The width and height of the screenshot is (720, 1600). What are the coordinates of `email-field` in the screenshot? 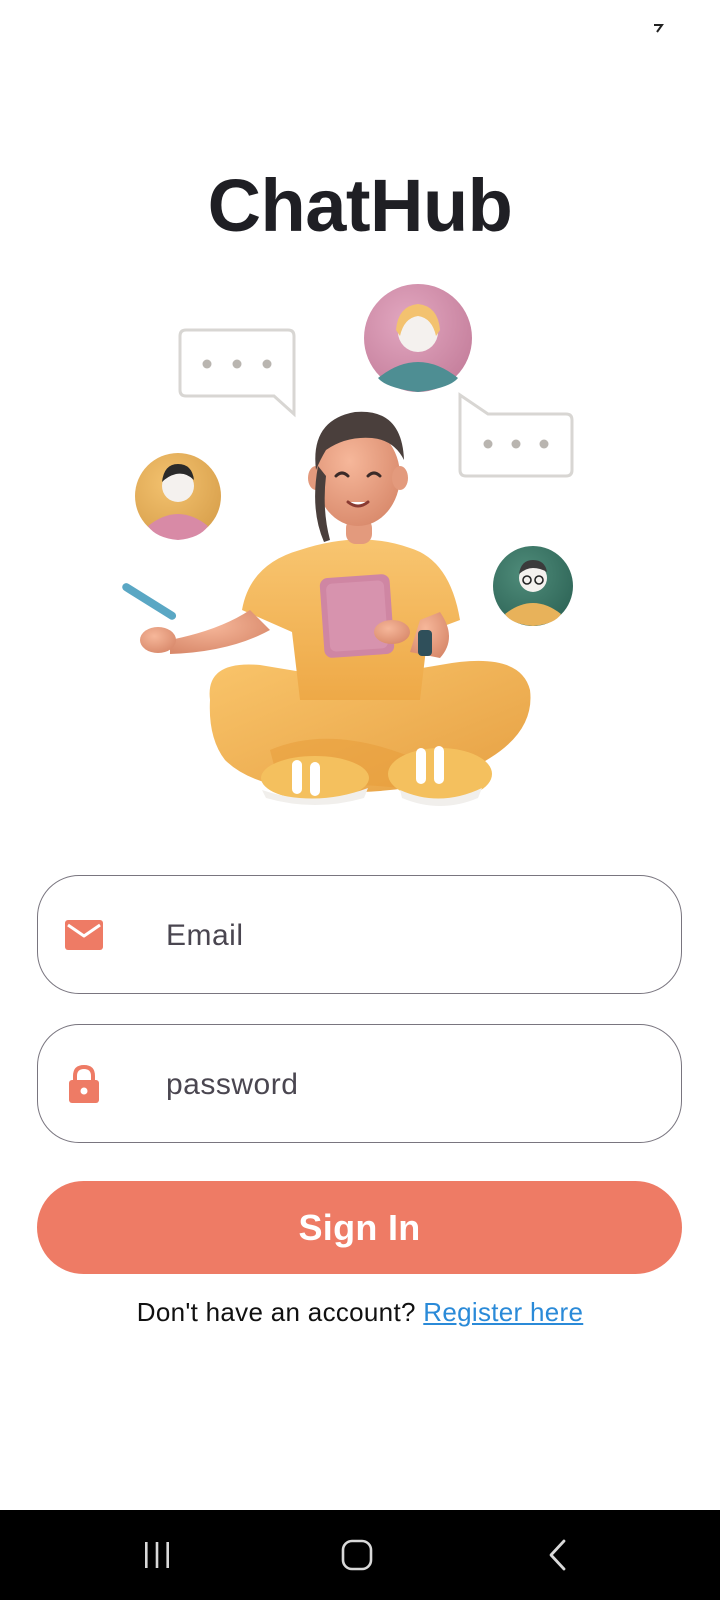 It's located at (359, 935).